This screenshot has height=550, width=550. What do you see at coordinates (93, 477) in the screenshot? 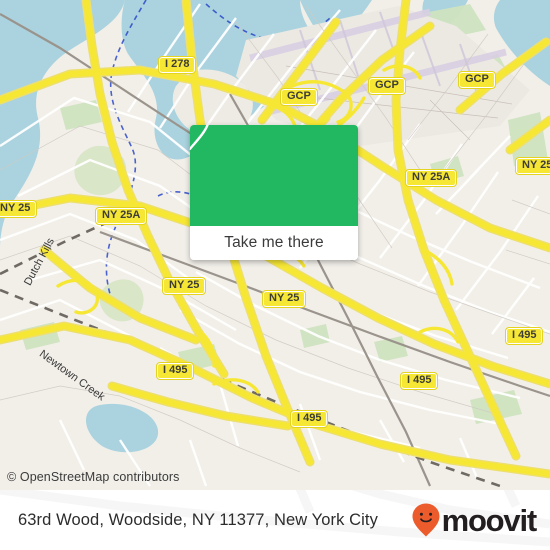
I see `osm-attribution: © OpenStreetMap contributors` at bounding box center [93, 477].